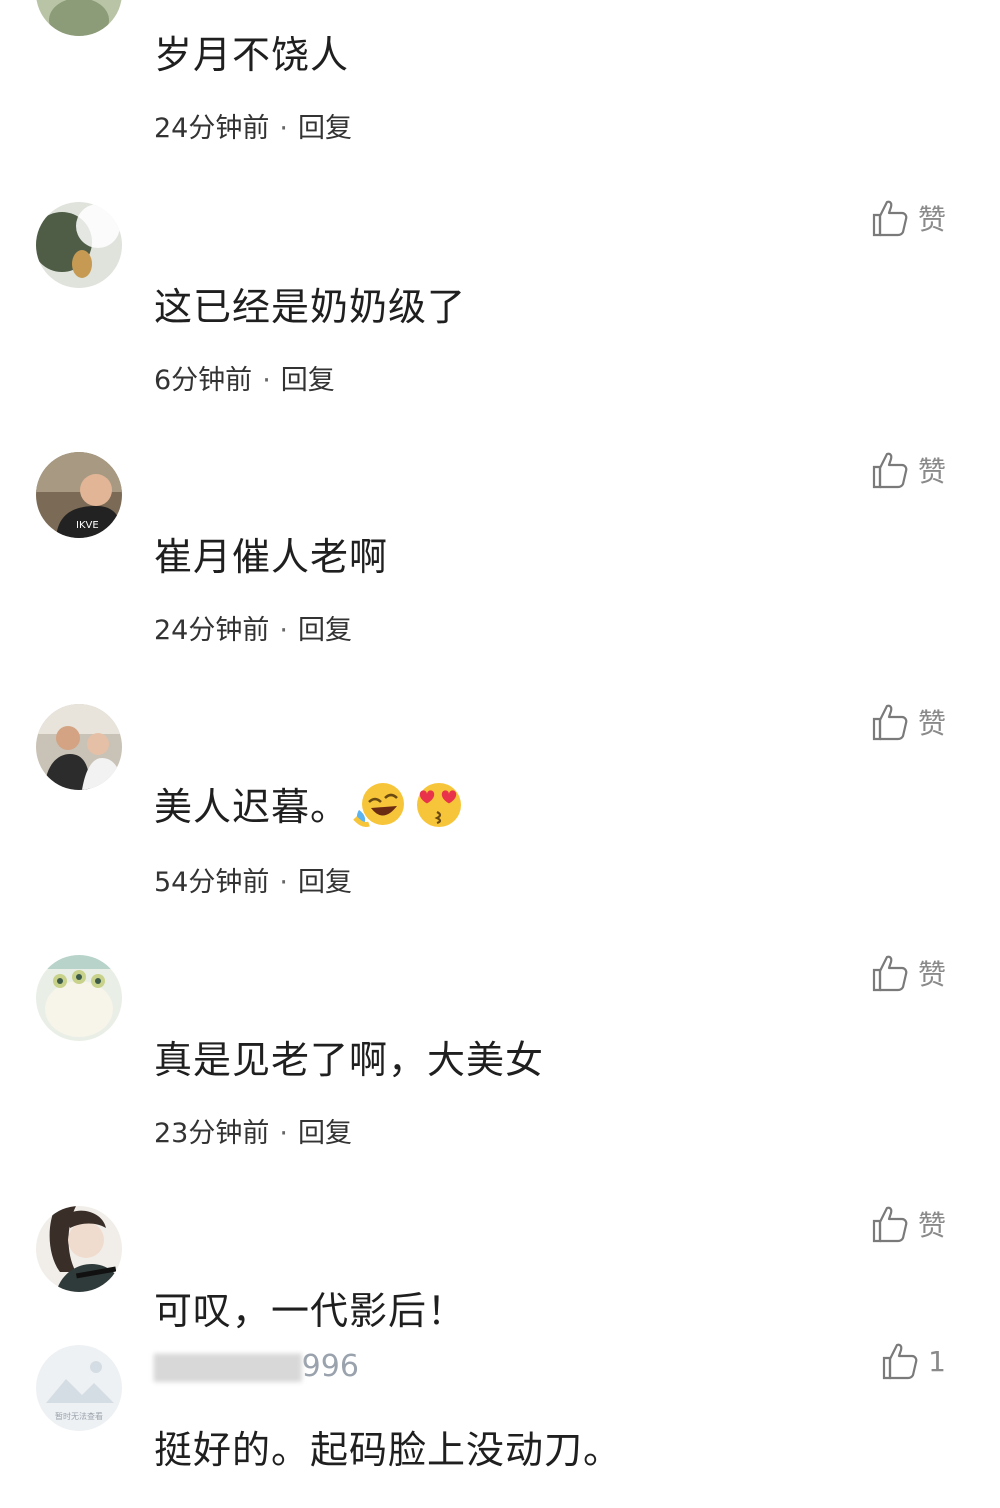 Image resolution: width=1000 pixels, height=1508 pixels. Describe the element at coordinates (388, 1450) in the screenshot. I see `comment-text: 挺好的。起码脸上没动刀。` at that location.